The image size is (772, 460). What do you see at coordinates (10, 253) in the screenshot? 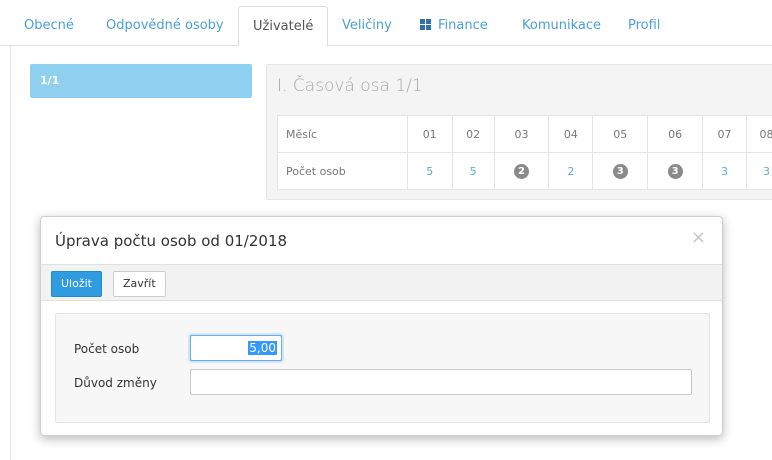
I see `page-frame-border` at bounding box center [10, 253].